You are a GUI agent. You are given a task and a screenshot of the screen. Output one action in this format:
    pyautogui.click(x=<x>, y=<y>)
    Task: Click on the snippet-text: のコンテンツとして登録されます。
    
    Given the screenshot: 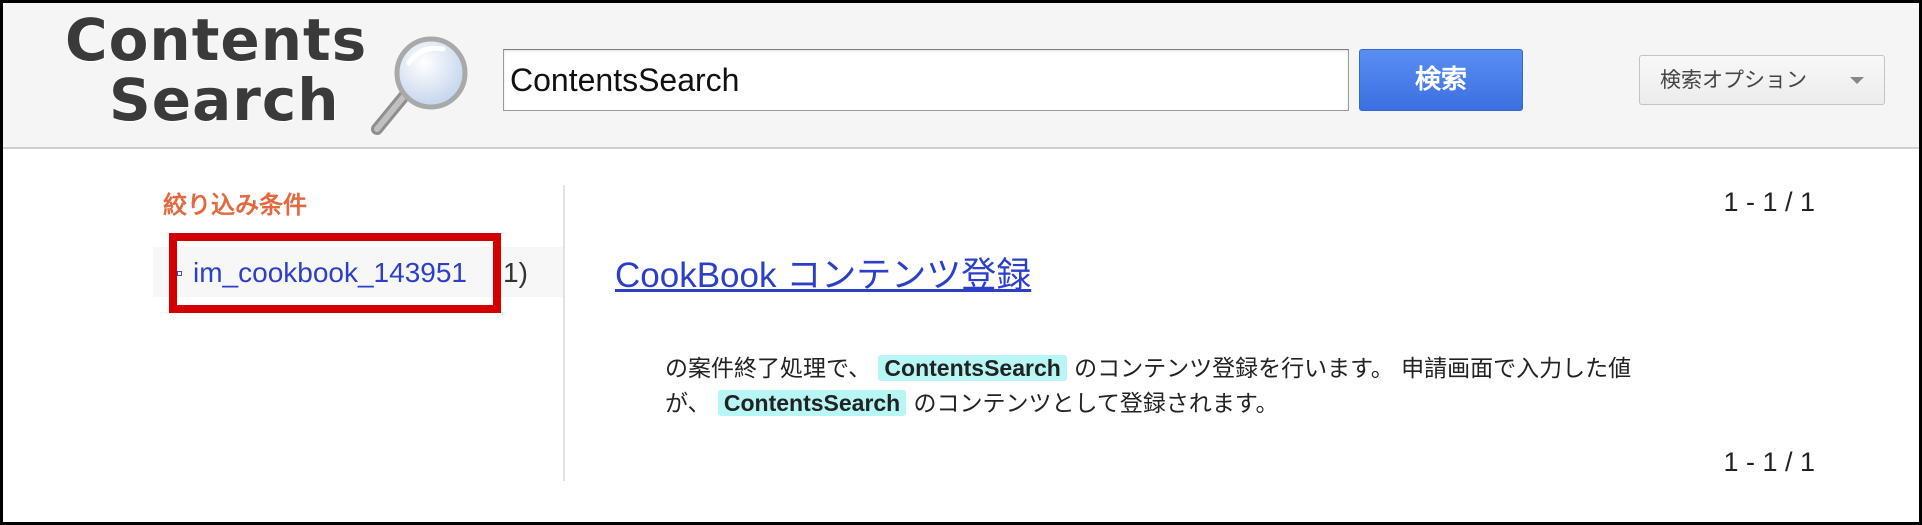 What is the action you would take?
    pyautogui.click(x=1096, y=404)
    